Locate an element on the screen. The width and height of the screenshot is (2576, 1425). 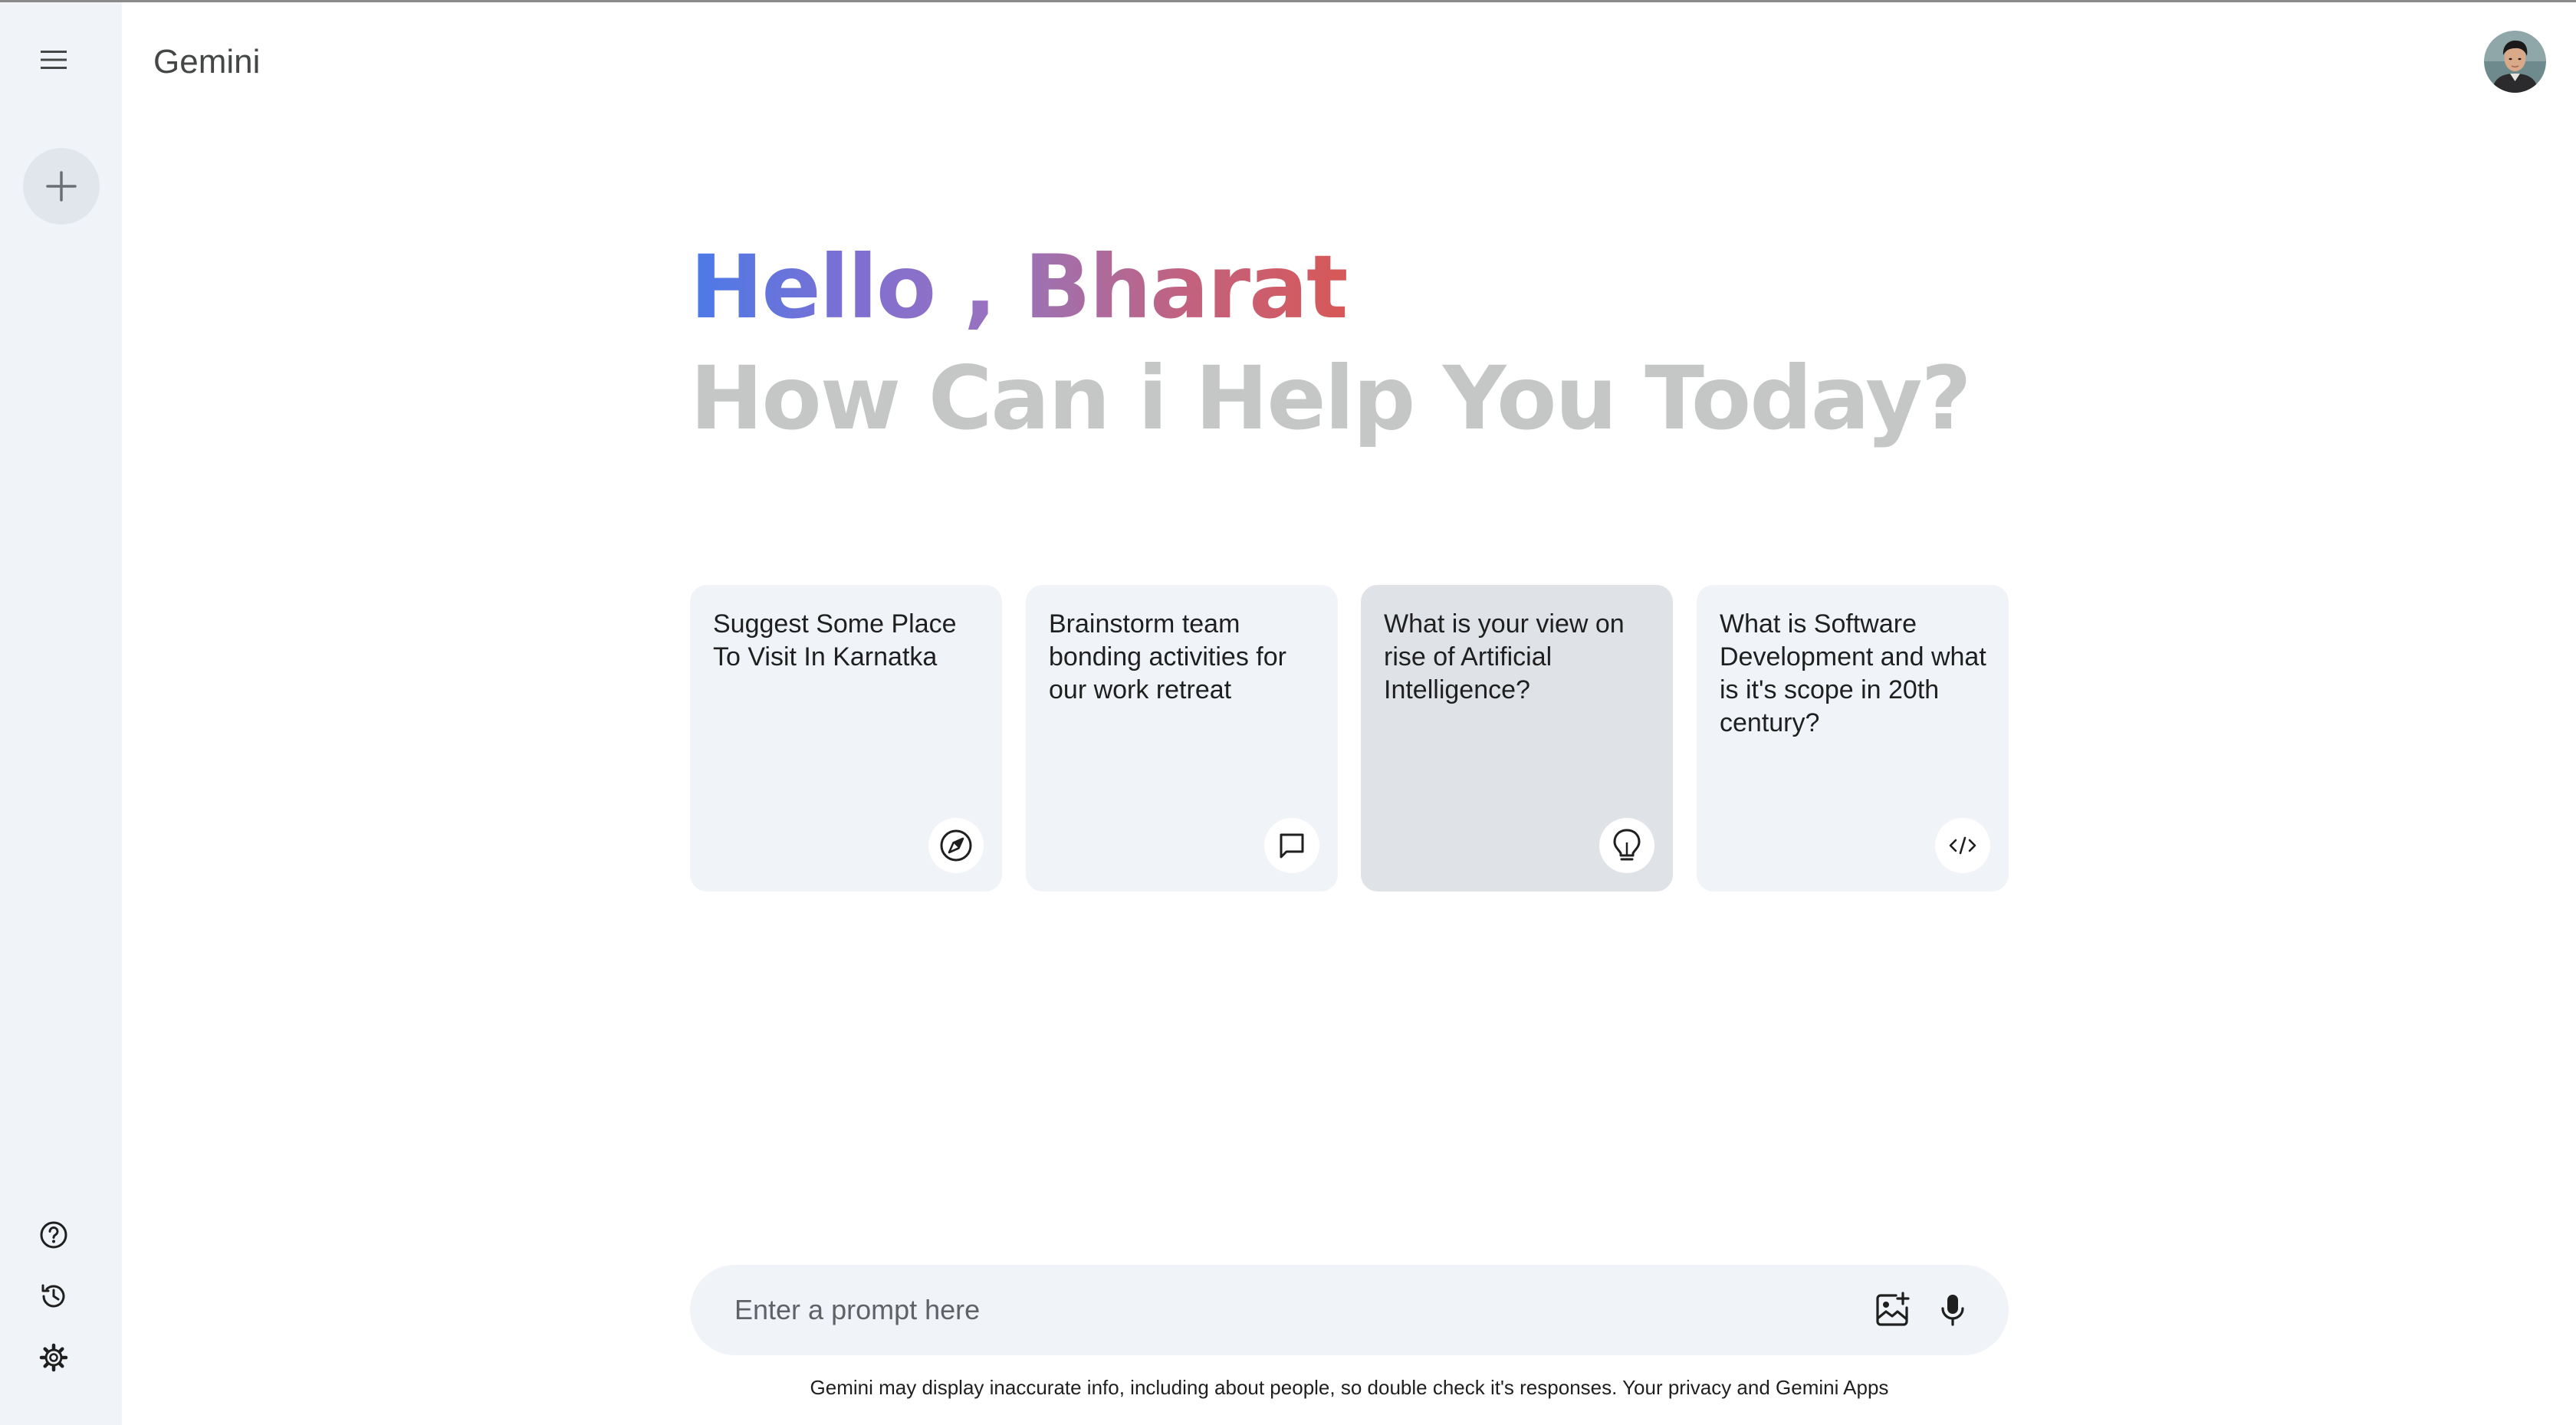
code-icon is located at coordinates (1962, 845).